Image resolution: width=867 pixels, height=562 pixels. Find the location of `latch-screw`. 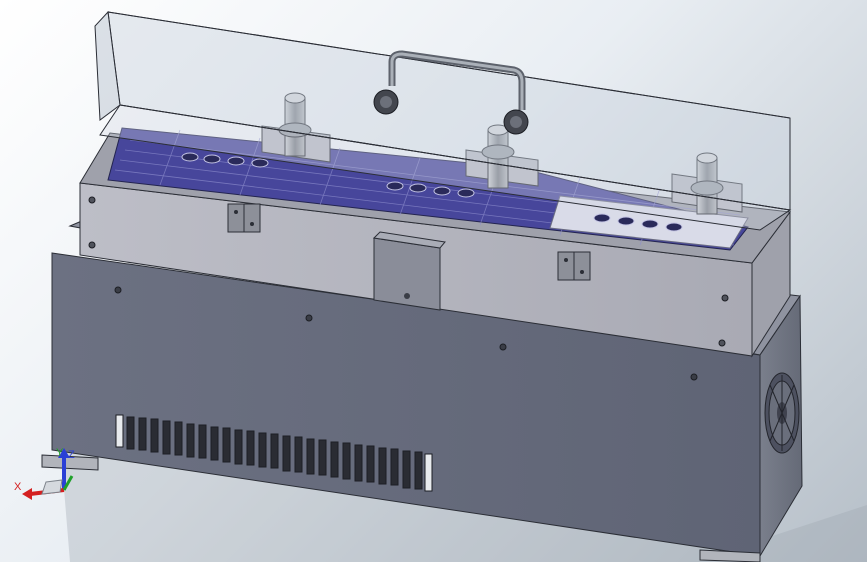

latch-screw is located at coordinates (407, 296).